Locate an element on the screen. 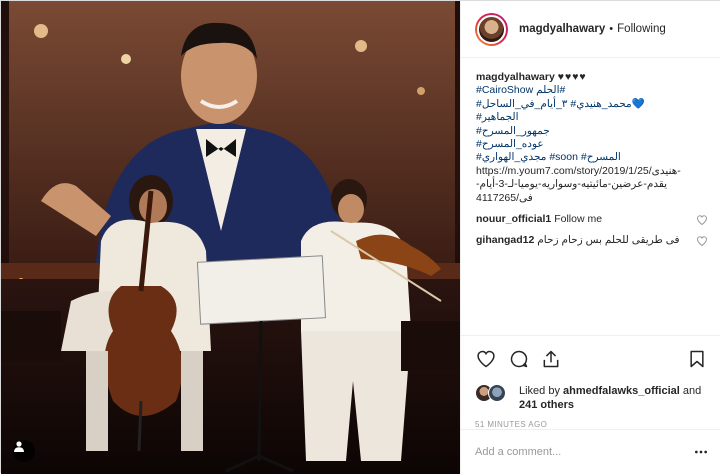 This screenshot has height=474, width=720. heart-icon is located at coordinates (486, 359).